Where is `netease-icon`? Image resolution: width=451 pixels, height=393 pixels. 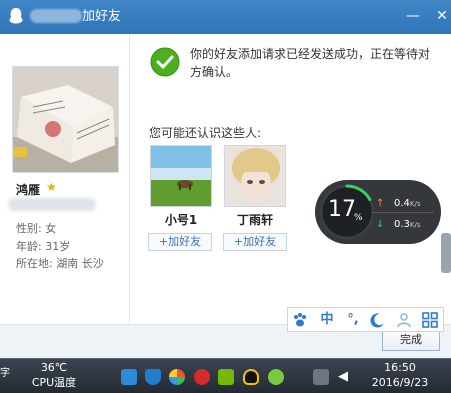
netease-icon is located at coordinates (202, 377).